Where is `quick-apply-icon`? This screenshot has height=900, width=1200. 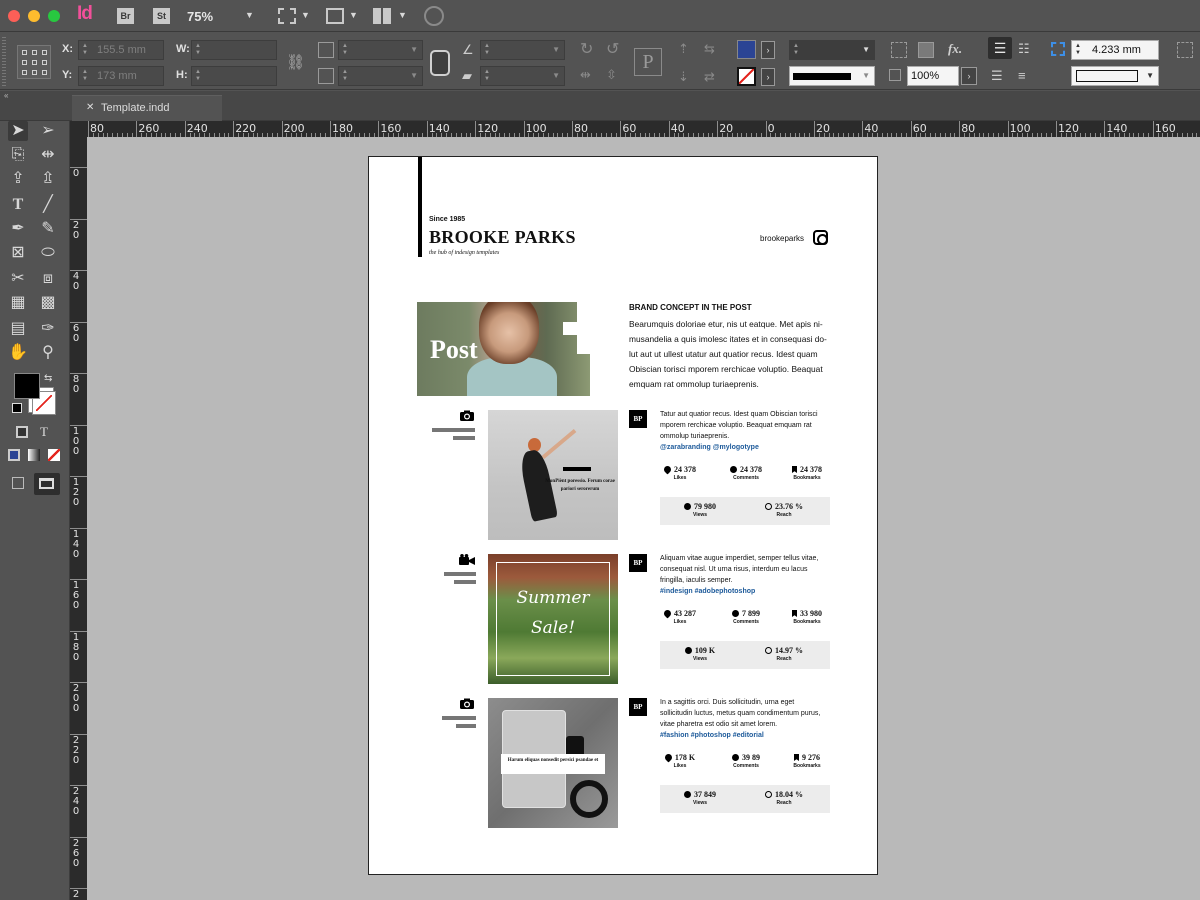
quick-apply-icon is located at coordinates (1185, 50).